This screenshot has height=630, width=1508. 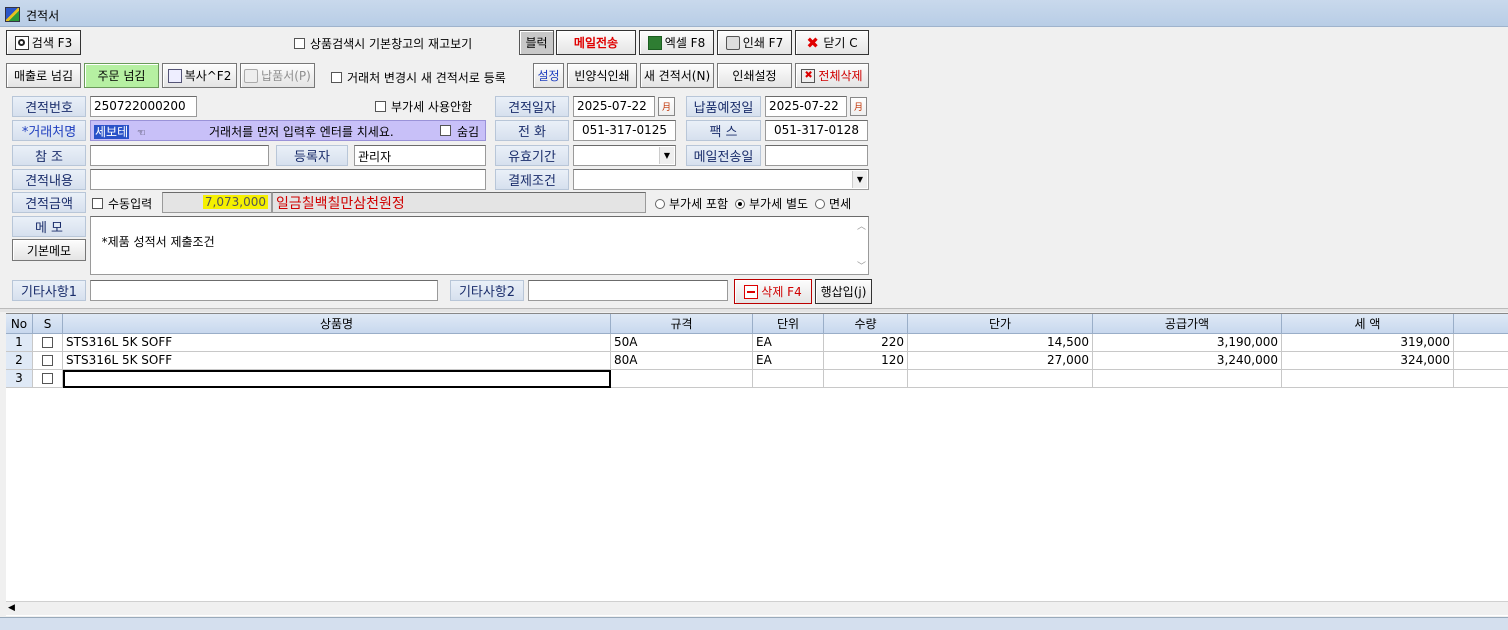 I want to click on col-header-spec: 규격, so click(x=682, y=324).